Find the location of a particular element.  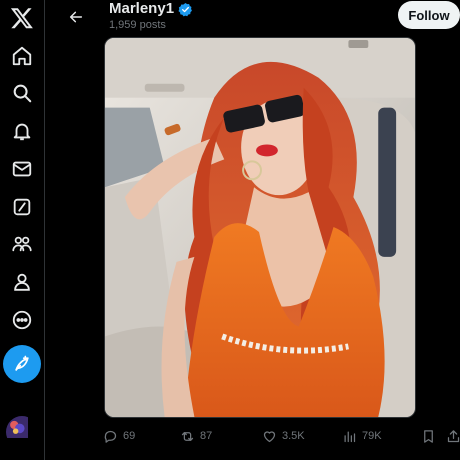

x-logo-icon is located at coordinates (22, 18).